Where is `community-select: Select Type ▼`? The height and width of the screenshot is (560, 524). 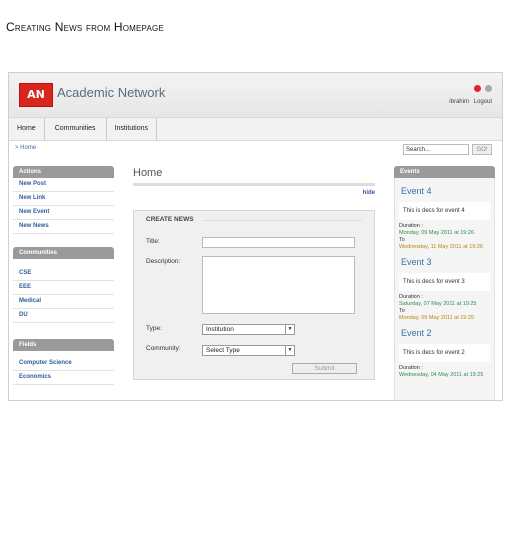 community-select: Select Type ▼ is located at coordinates (248, 350).